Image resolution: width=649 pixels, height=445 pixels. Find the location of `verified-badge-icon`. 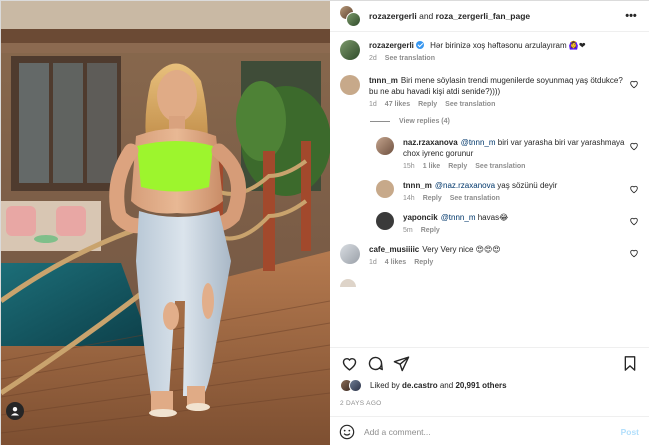

verified-badge-icon is located at coordinates (420, 45).